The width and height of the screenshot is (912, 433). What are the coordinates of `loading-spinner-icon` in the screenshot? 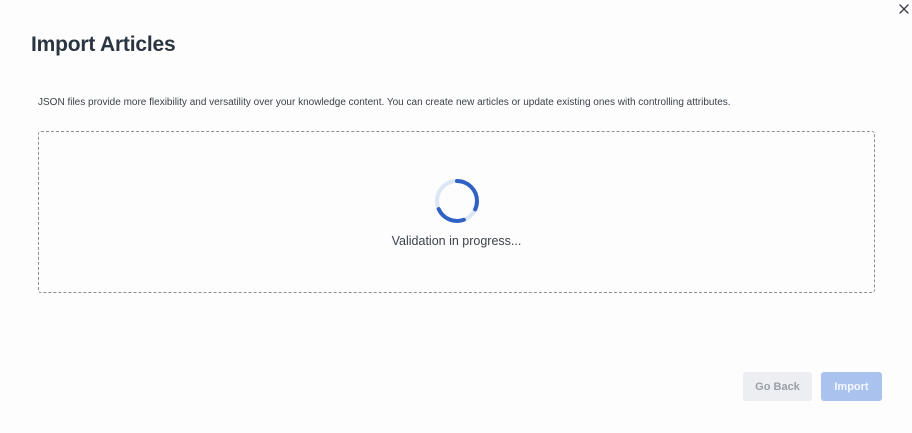 It's located at (457, 201).